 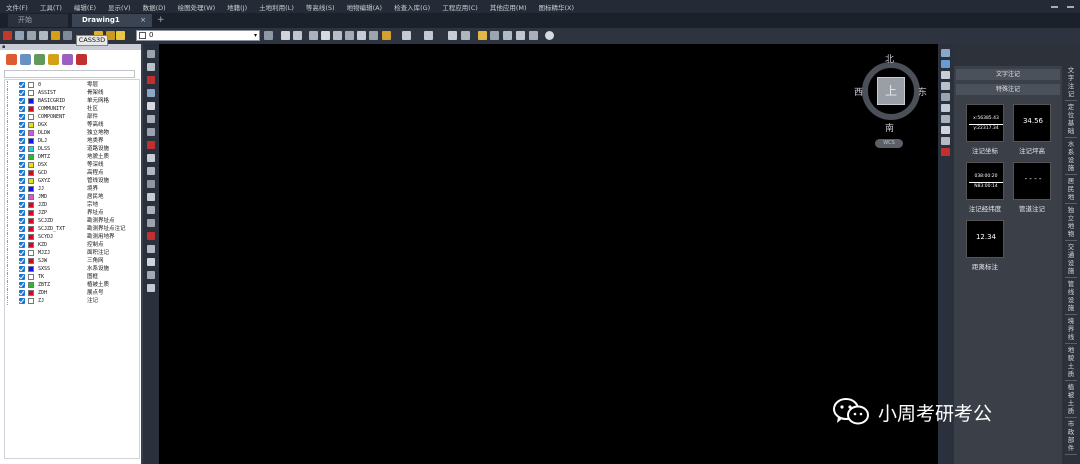 What do you see at coordinates (72, 245) in the screenshot?
I see `layer-row: KZD 控制点` at bounding box center [72, 245].